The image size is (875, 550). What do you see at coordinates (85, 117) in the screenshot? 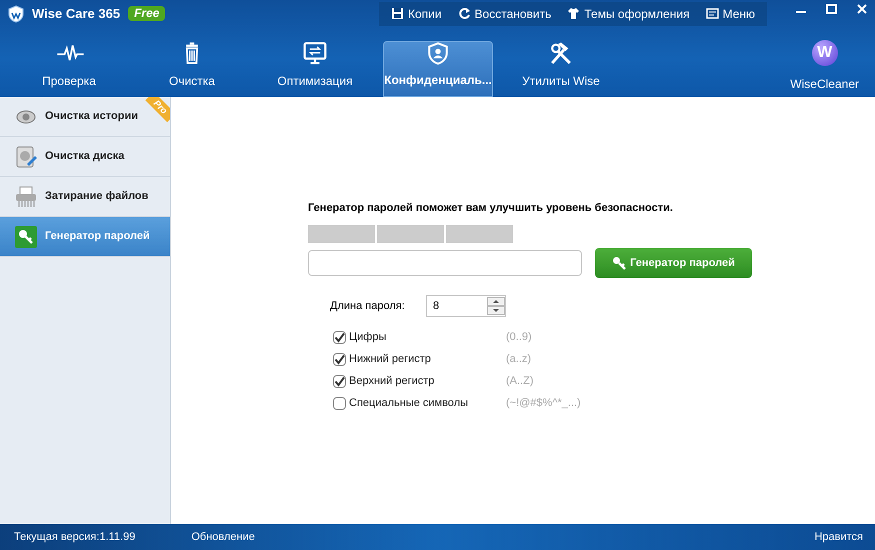
I see `sidebar-item: Очистка истории Pro` at bounding box center [85, 117].